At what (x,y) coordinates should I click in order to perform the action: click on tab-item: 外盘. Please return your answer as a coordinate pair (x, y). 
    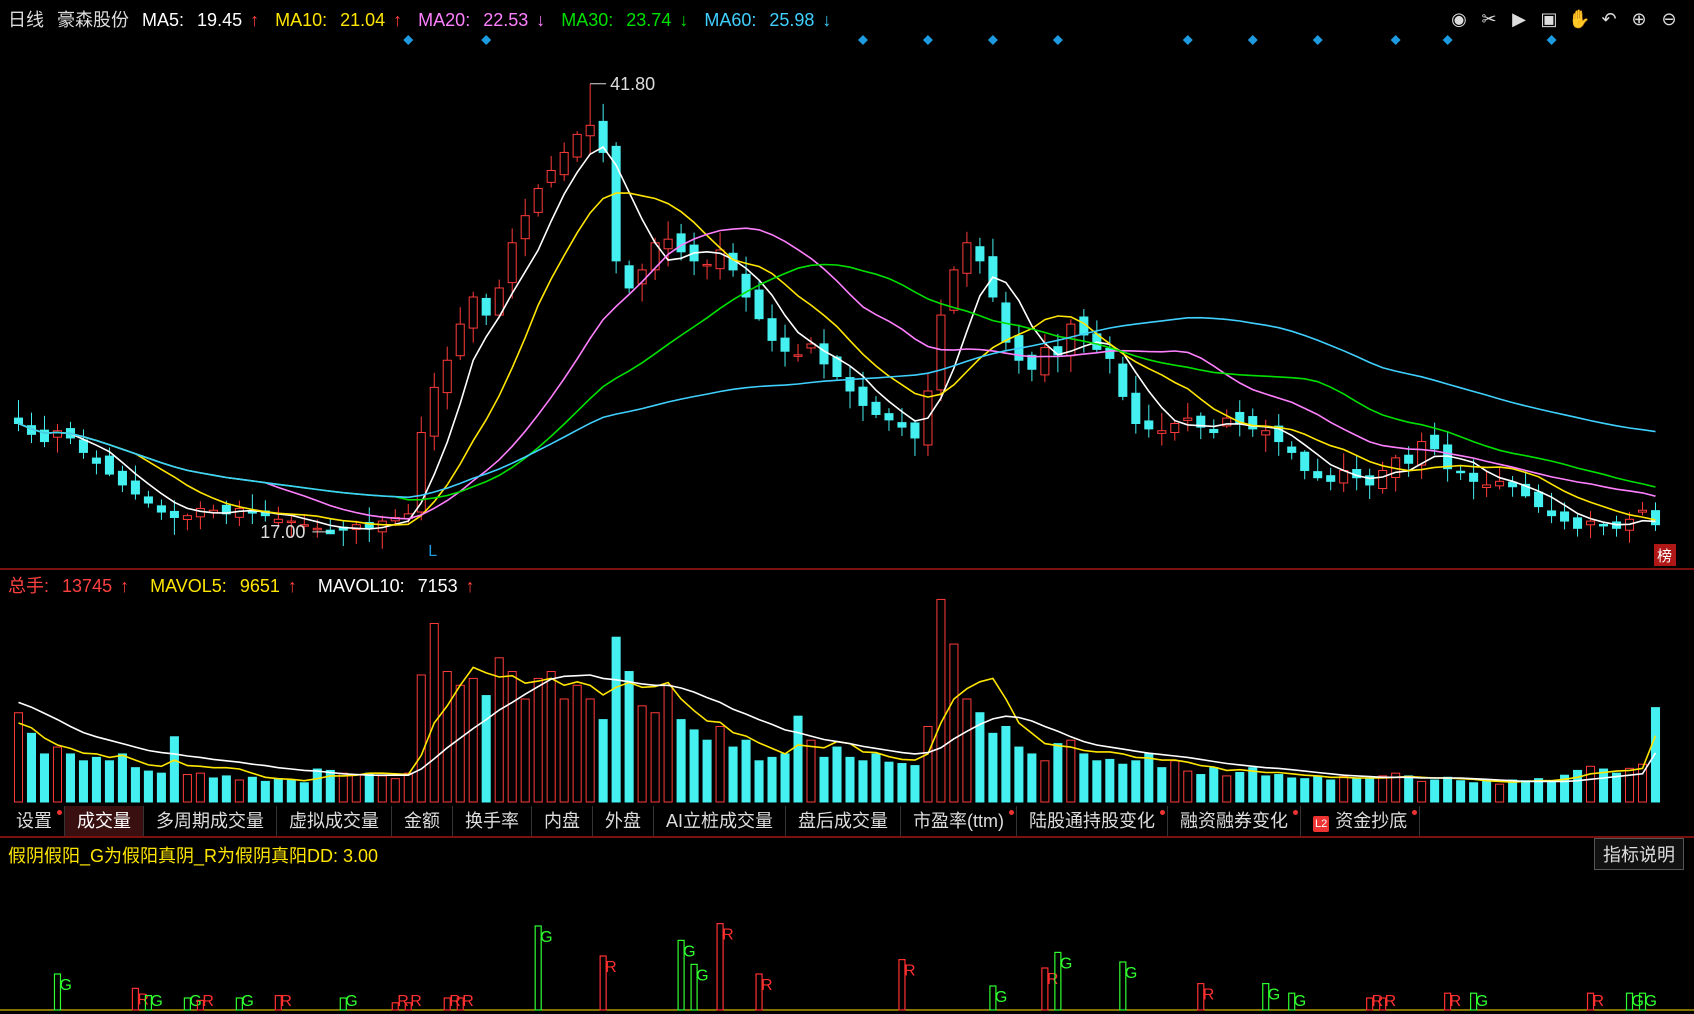
    Looking at the image, I should click on (623, 821).